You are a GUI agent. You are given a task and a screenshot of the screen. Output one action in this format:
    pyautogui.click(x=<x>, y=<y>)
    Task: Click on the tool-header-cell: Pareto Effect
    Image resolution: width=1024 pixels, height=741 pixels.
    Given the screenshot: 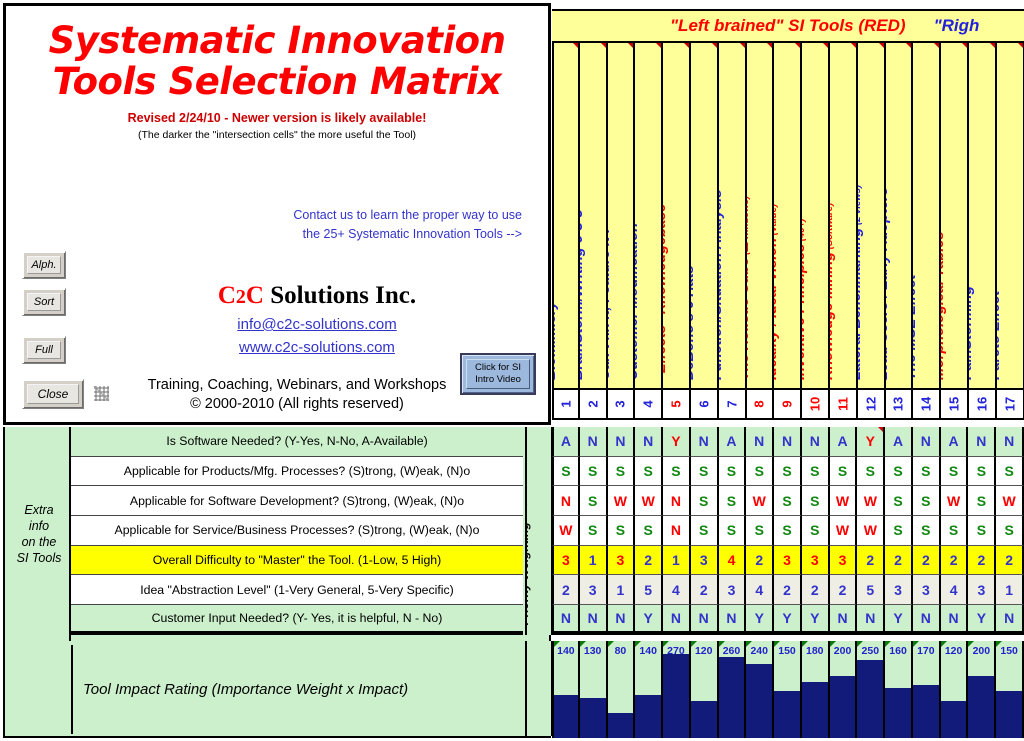 What is the action you would take?
    pyautogui.click(x=1010, y=216)
    